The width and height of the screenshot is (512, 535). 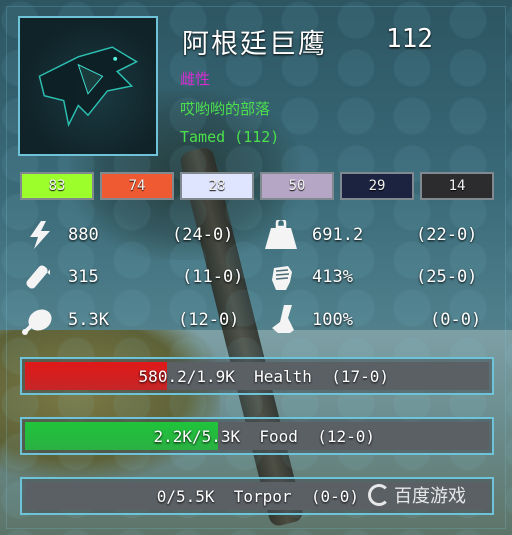 I want to click on food-bar-text: 2.2K/5.3K Food (12-0), so click(x=264, y=436).